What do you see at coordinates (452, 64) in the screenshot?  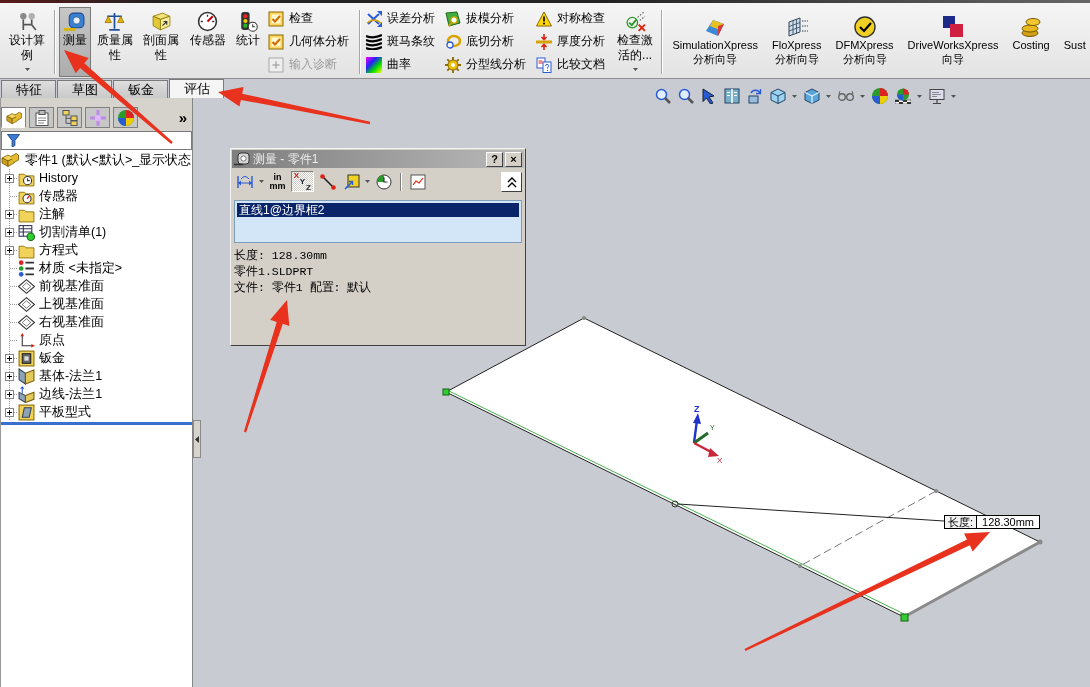 I see `gear-icon` at bounding box center [452, 64].